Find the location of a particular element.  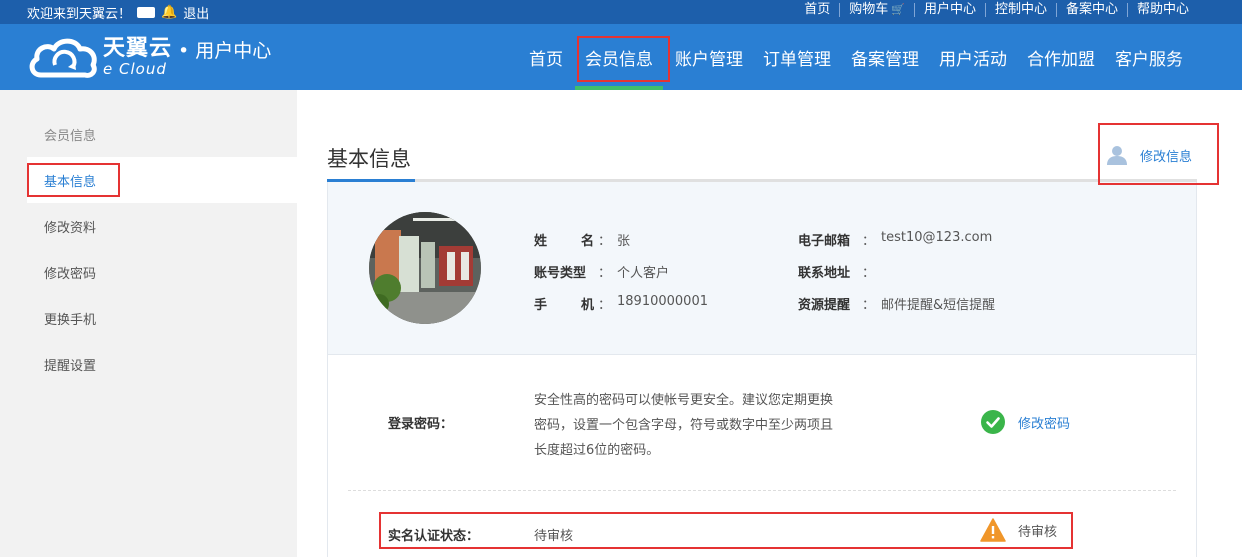

nav-account: 账户管理 is located at coordinates (709, 57).